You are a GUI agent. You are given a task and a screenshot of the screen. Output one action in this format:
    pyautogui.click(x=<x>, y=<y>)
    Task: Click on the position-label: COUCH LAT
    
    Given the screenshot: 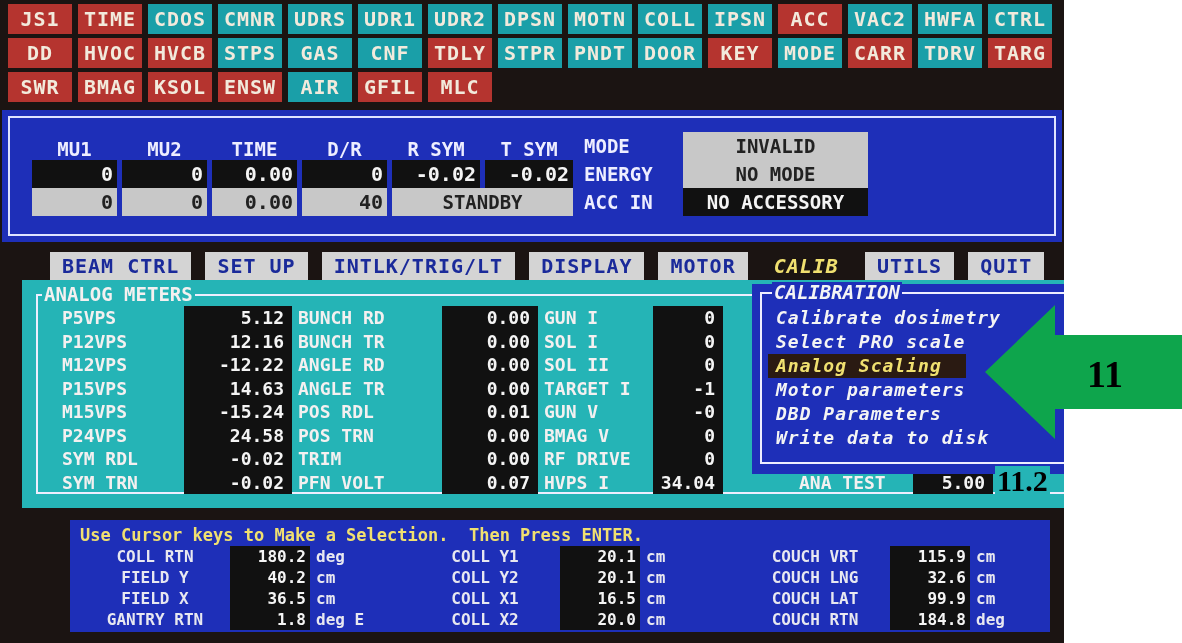 What is the action you would take?
    pyautogui.click(x=815, y=598)
    